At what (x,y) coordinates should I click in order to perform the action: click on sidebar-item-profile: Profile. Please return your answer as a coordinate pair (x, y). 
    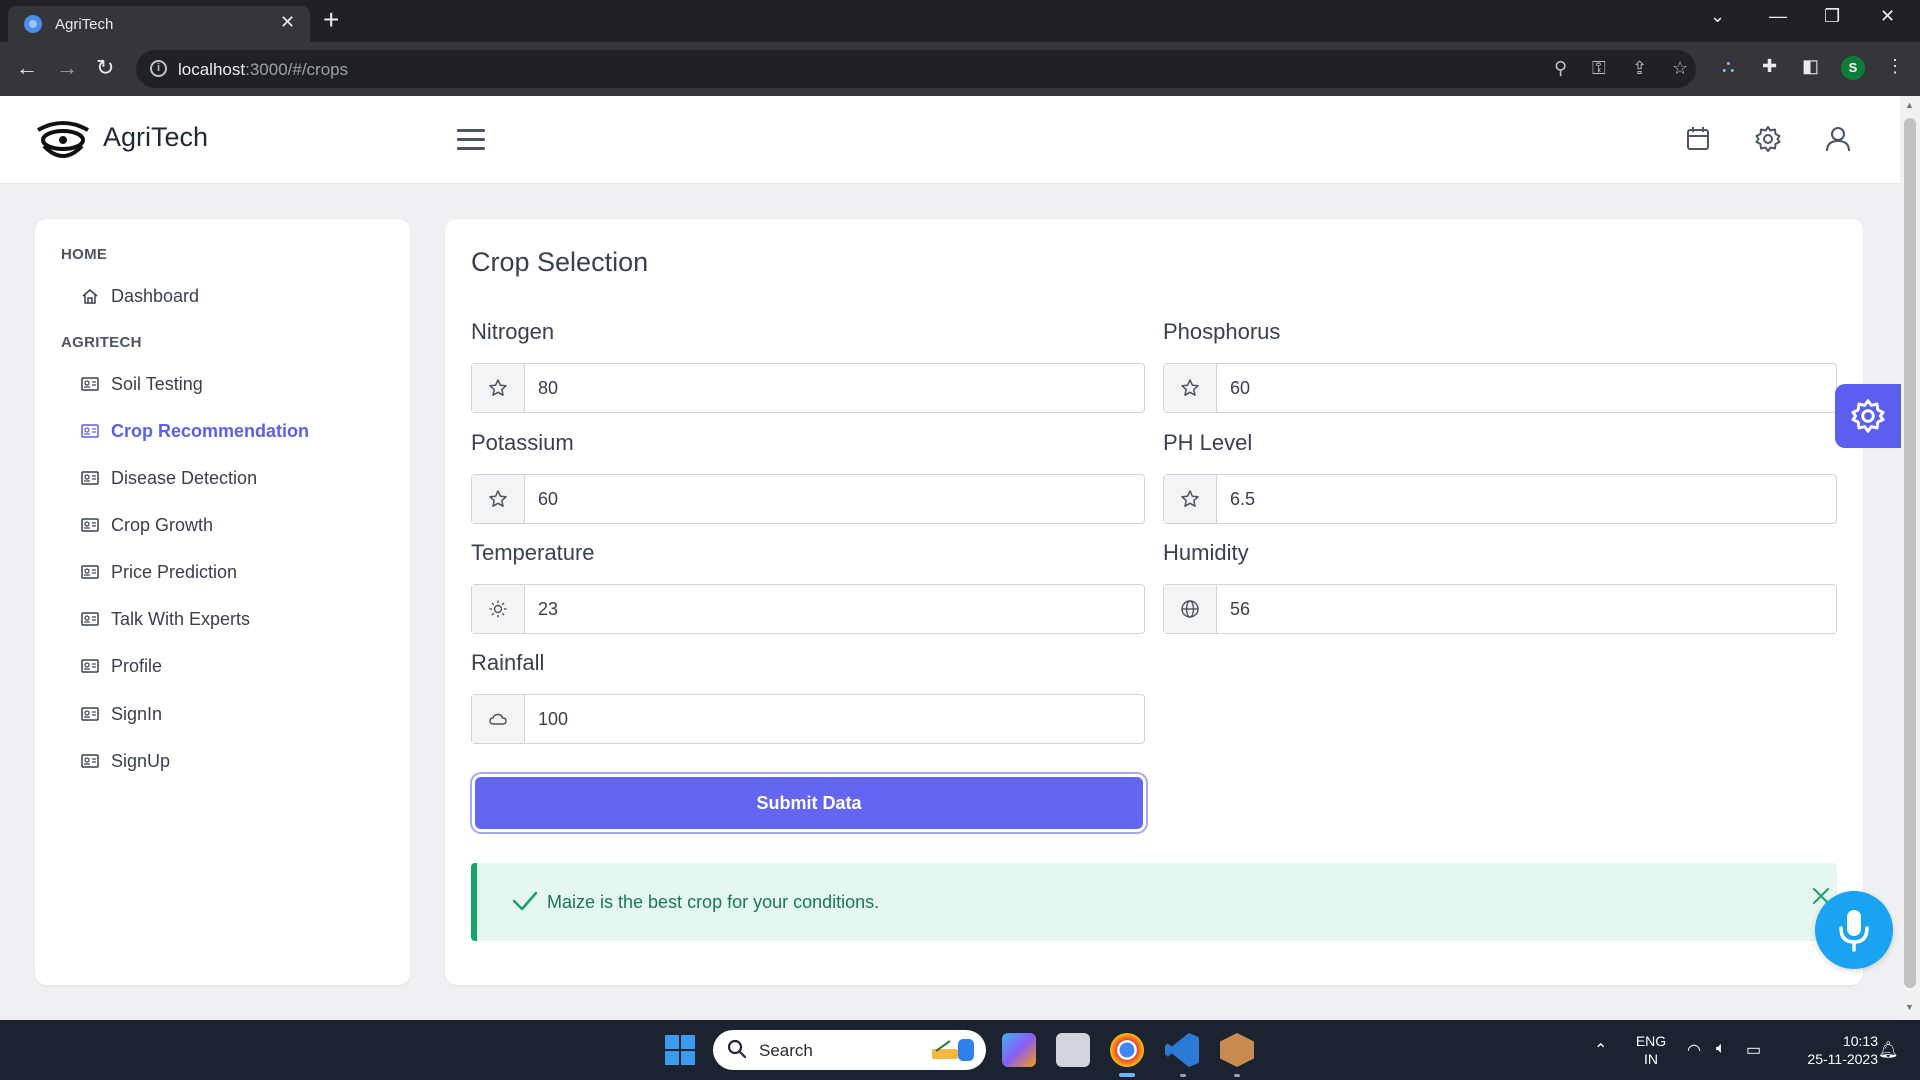
    Looking at the image, I should click on (121, 666).